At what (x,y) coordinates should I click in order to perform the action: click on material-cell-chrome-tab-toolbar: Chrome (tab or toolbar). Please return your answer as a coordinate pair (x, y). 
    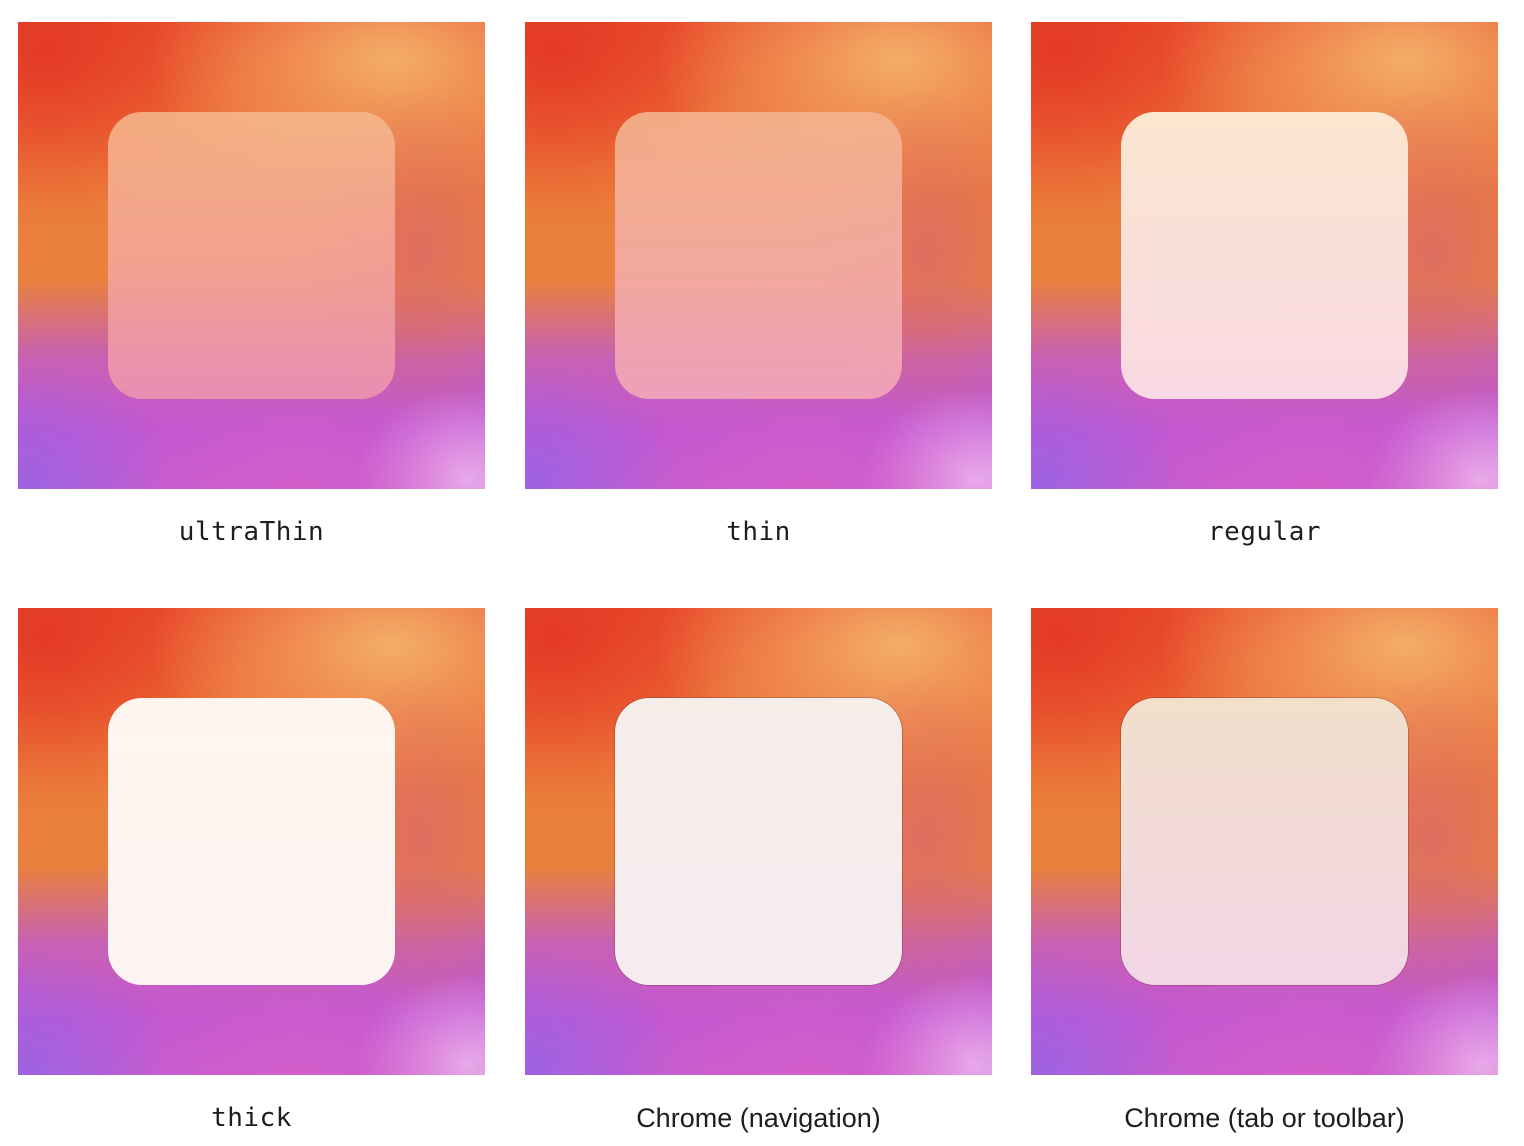
    Looking at the image, I should click on (1264, 870).